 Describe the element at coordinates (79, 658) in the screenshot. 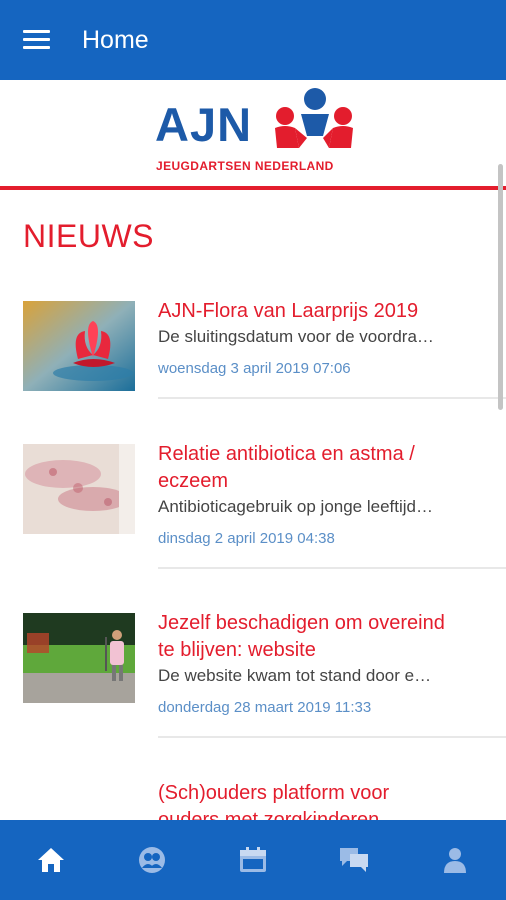

I see `playground-child-photo` at that location.